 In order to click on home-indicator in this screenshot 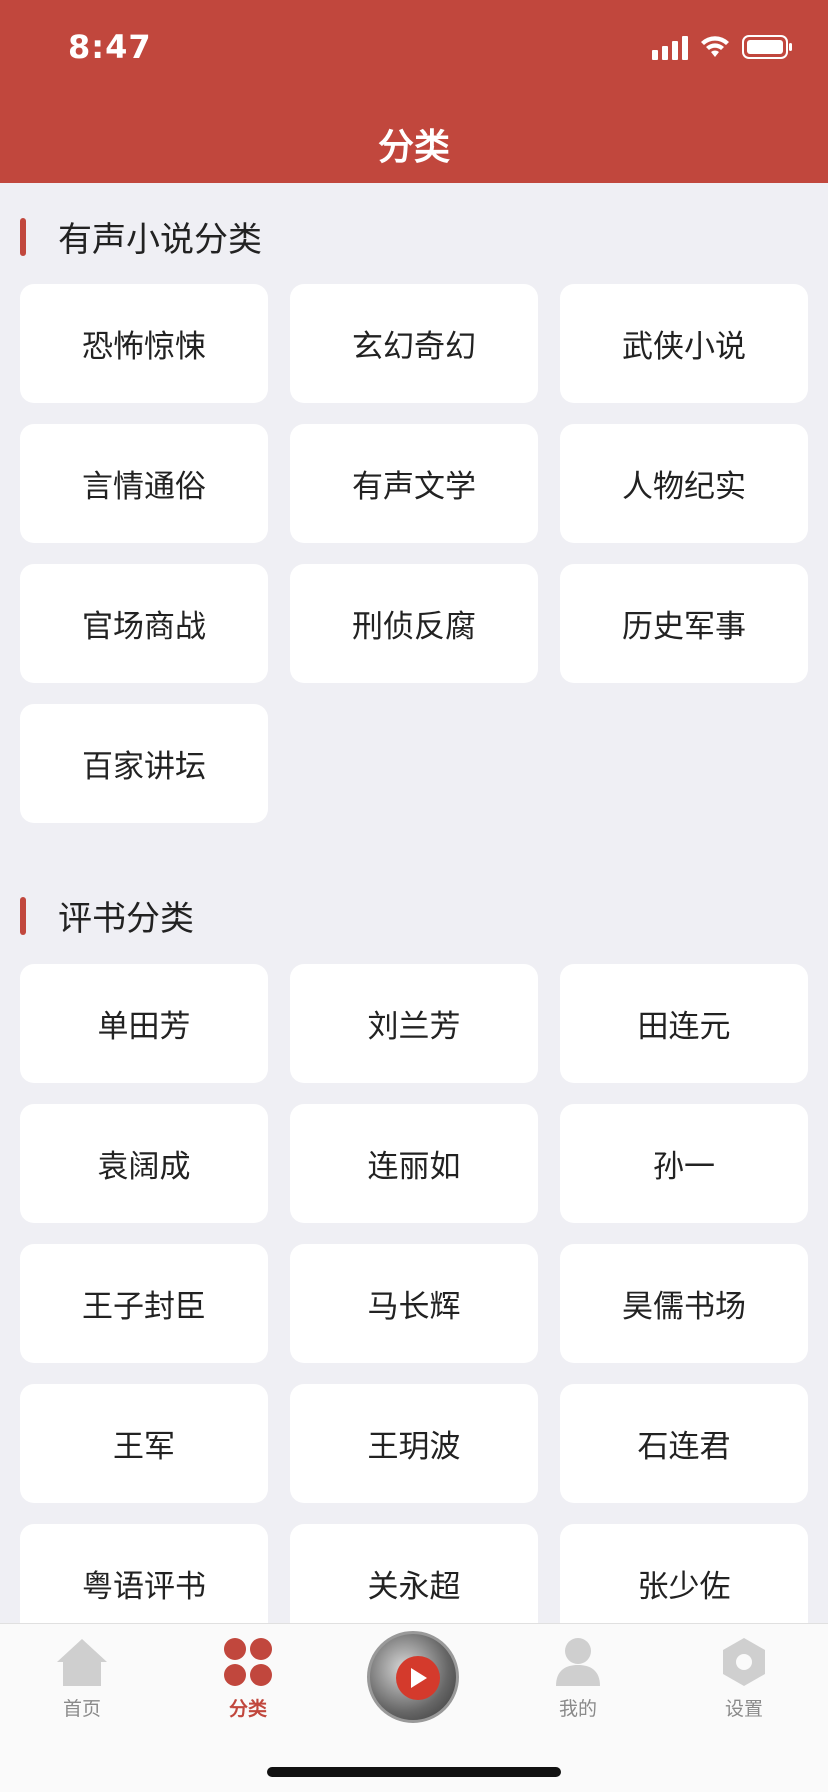, I will do `click(414, 1772)`.